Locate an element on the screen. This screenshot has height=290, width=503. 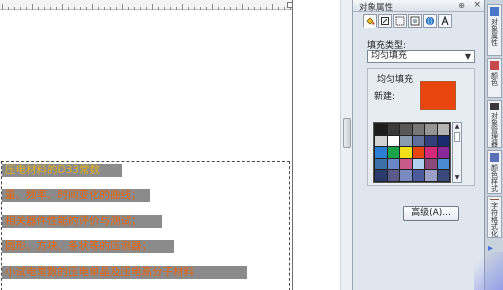
canvas-vertical-scrollbar is located at coordinates (346, 145).